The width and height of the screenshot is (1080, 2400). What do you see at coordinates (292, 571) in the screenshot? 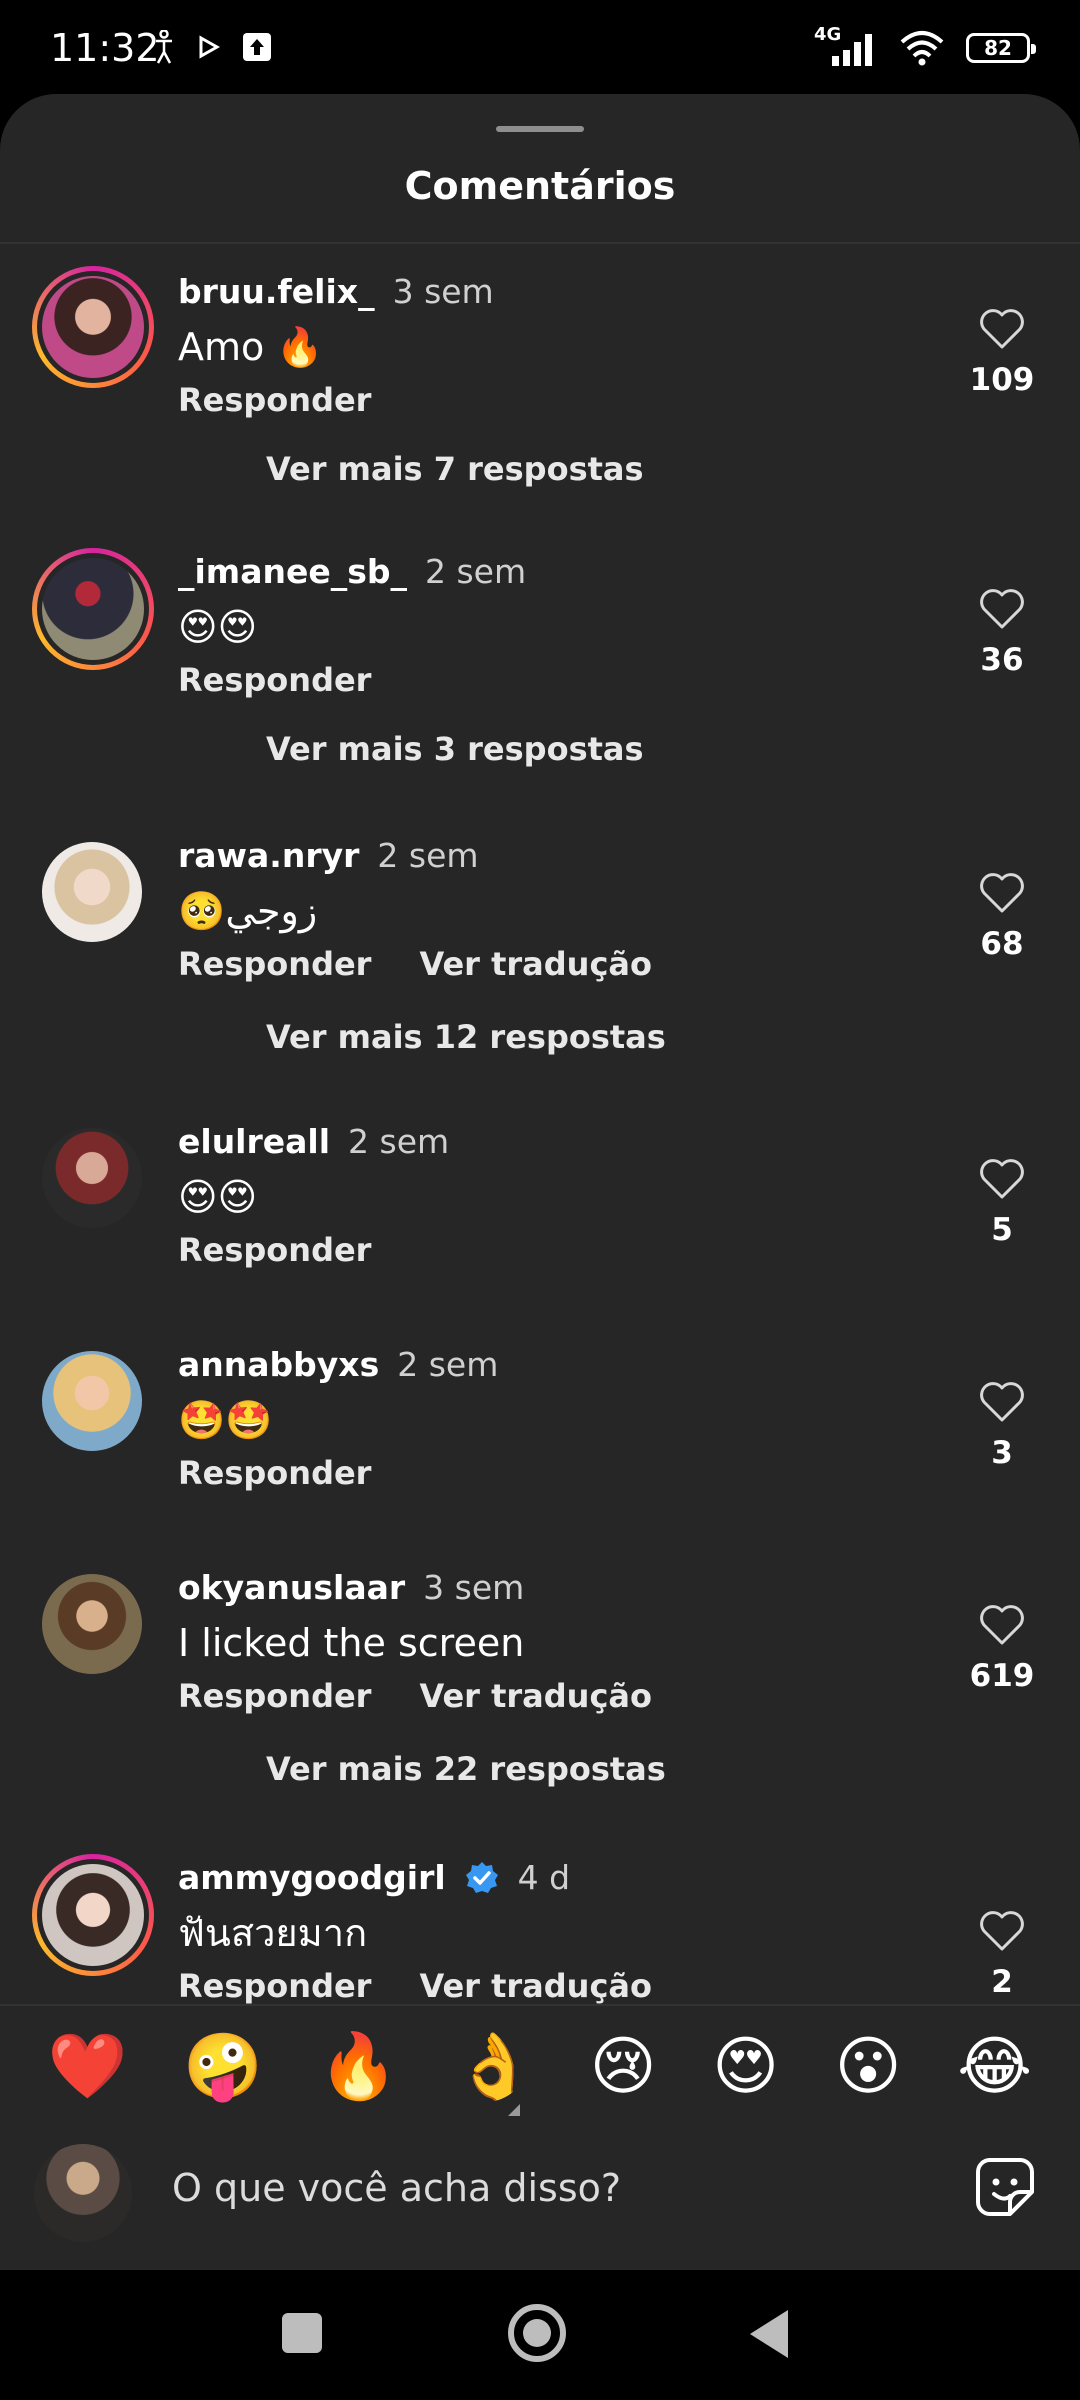
I see `comment-username: _imanee_sb_` at bounding box center [292, 571].